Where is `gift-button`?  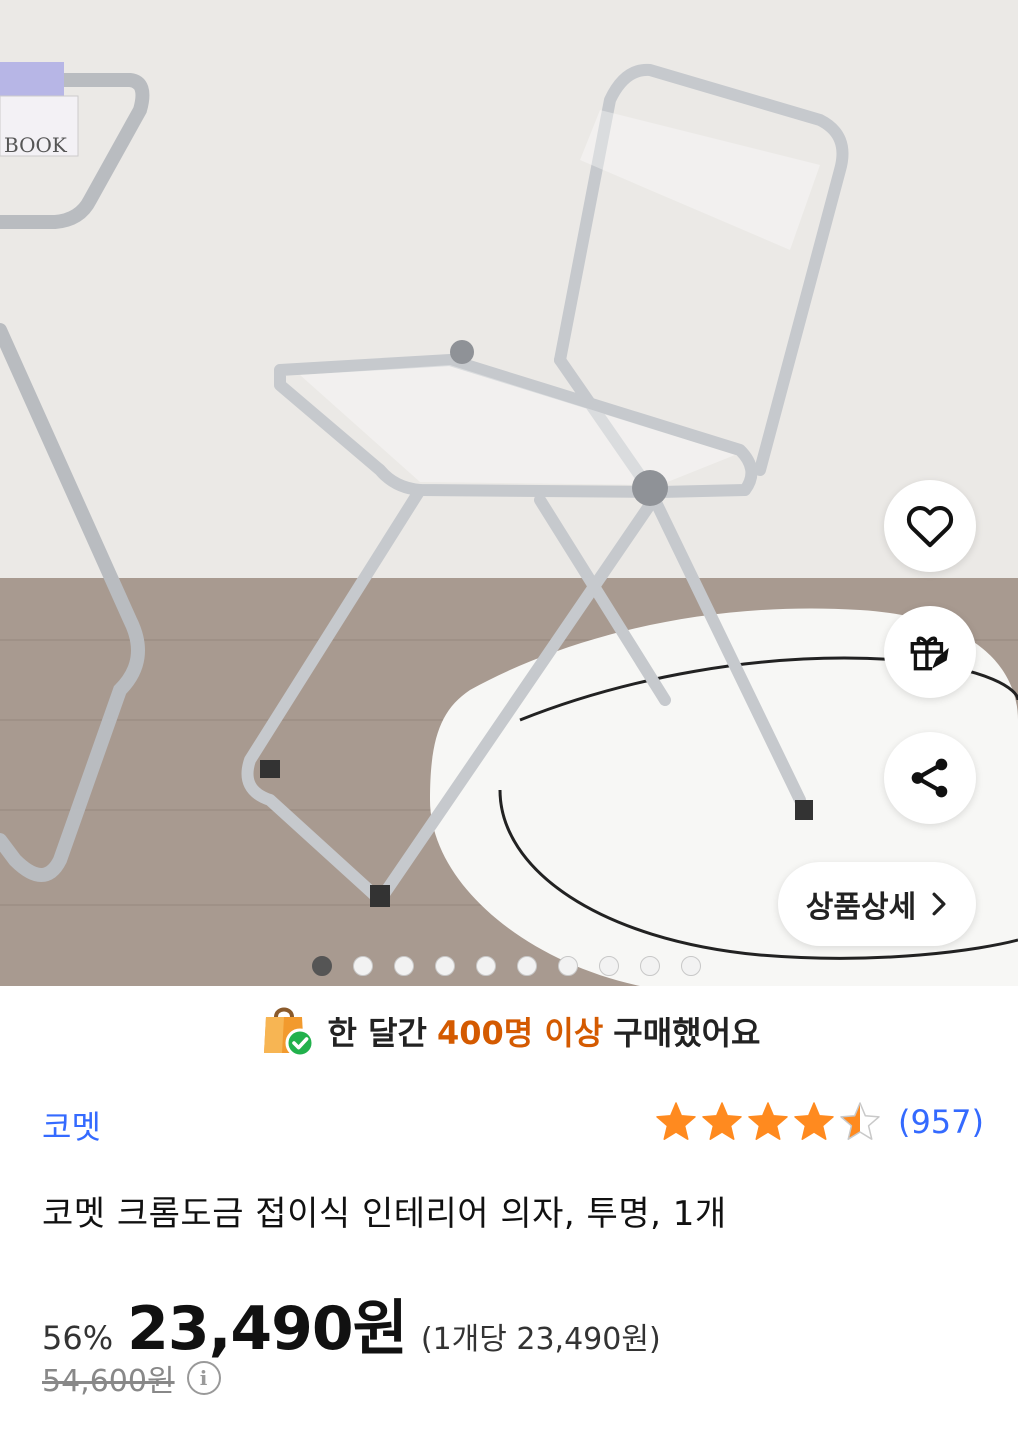 gift-button is located at coordinates (930, 652).